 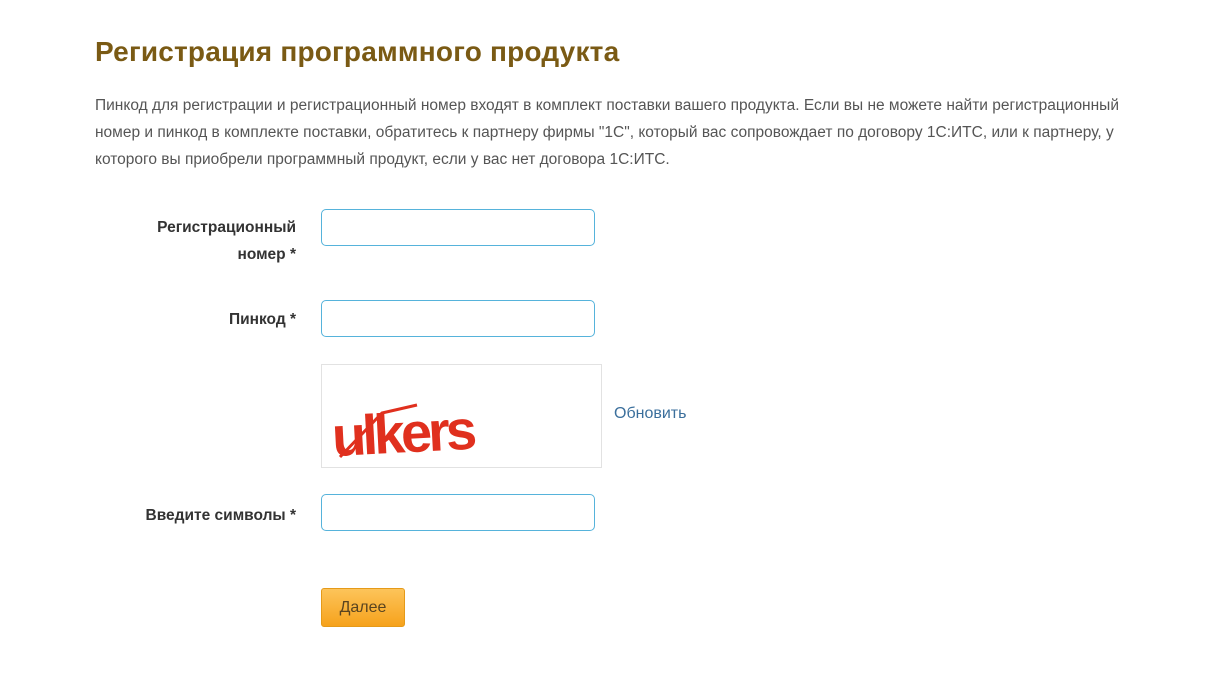 I want to click on captcha-drawing: ulkers, so click(x=403, y=433).